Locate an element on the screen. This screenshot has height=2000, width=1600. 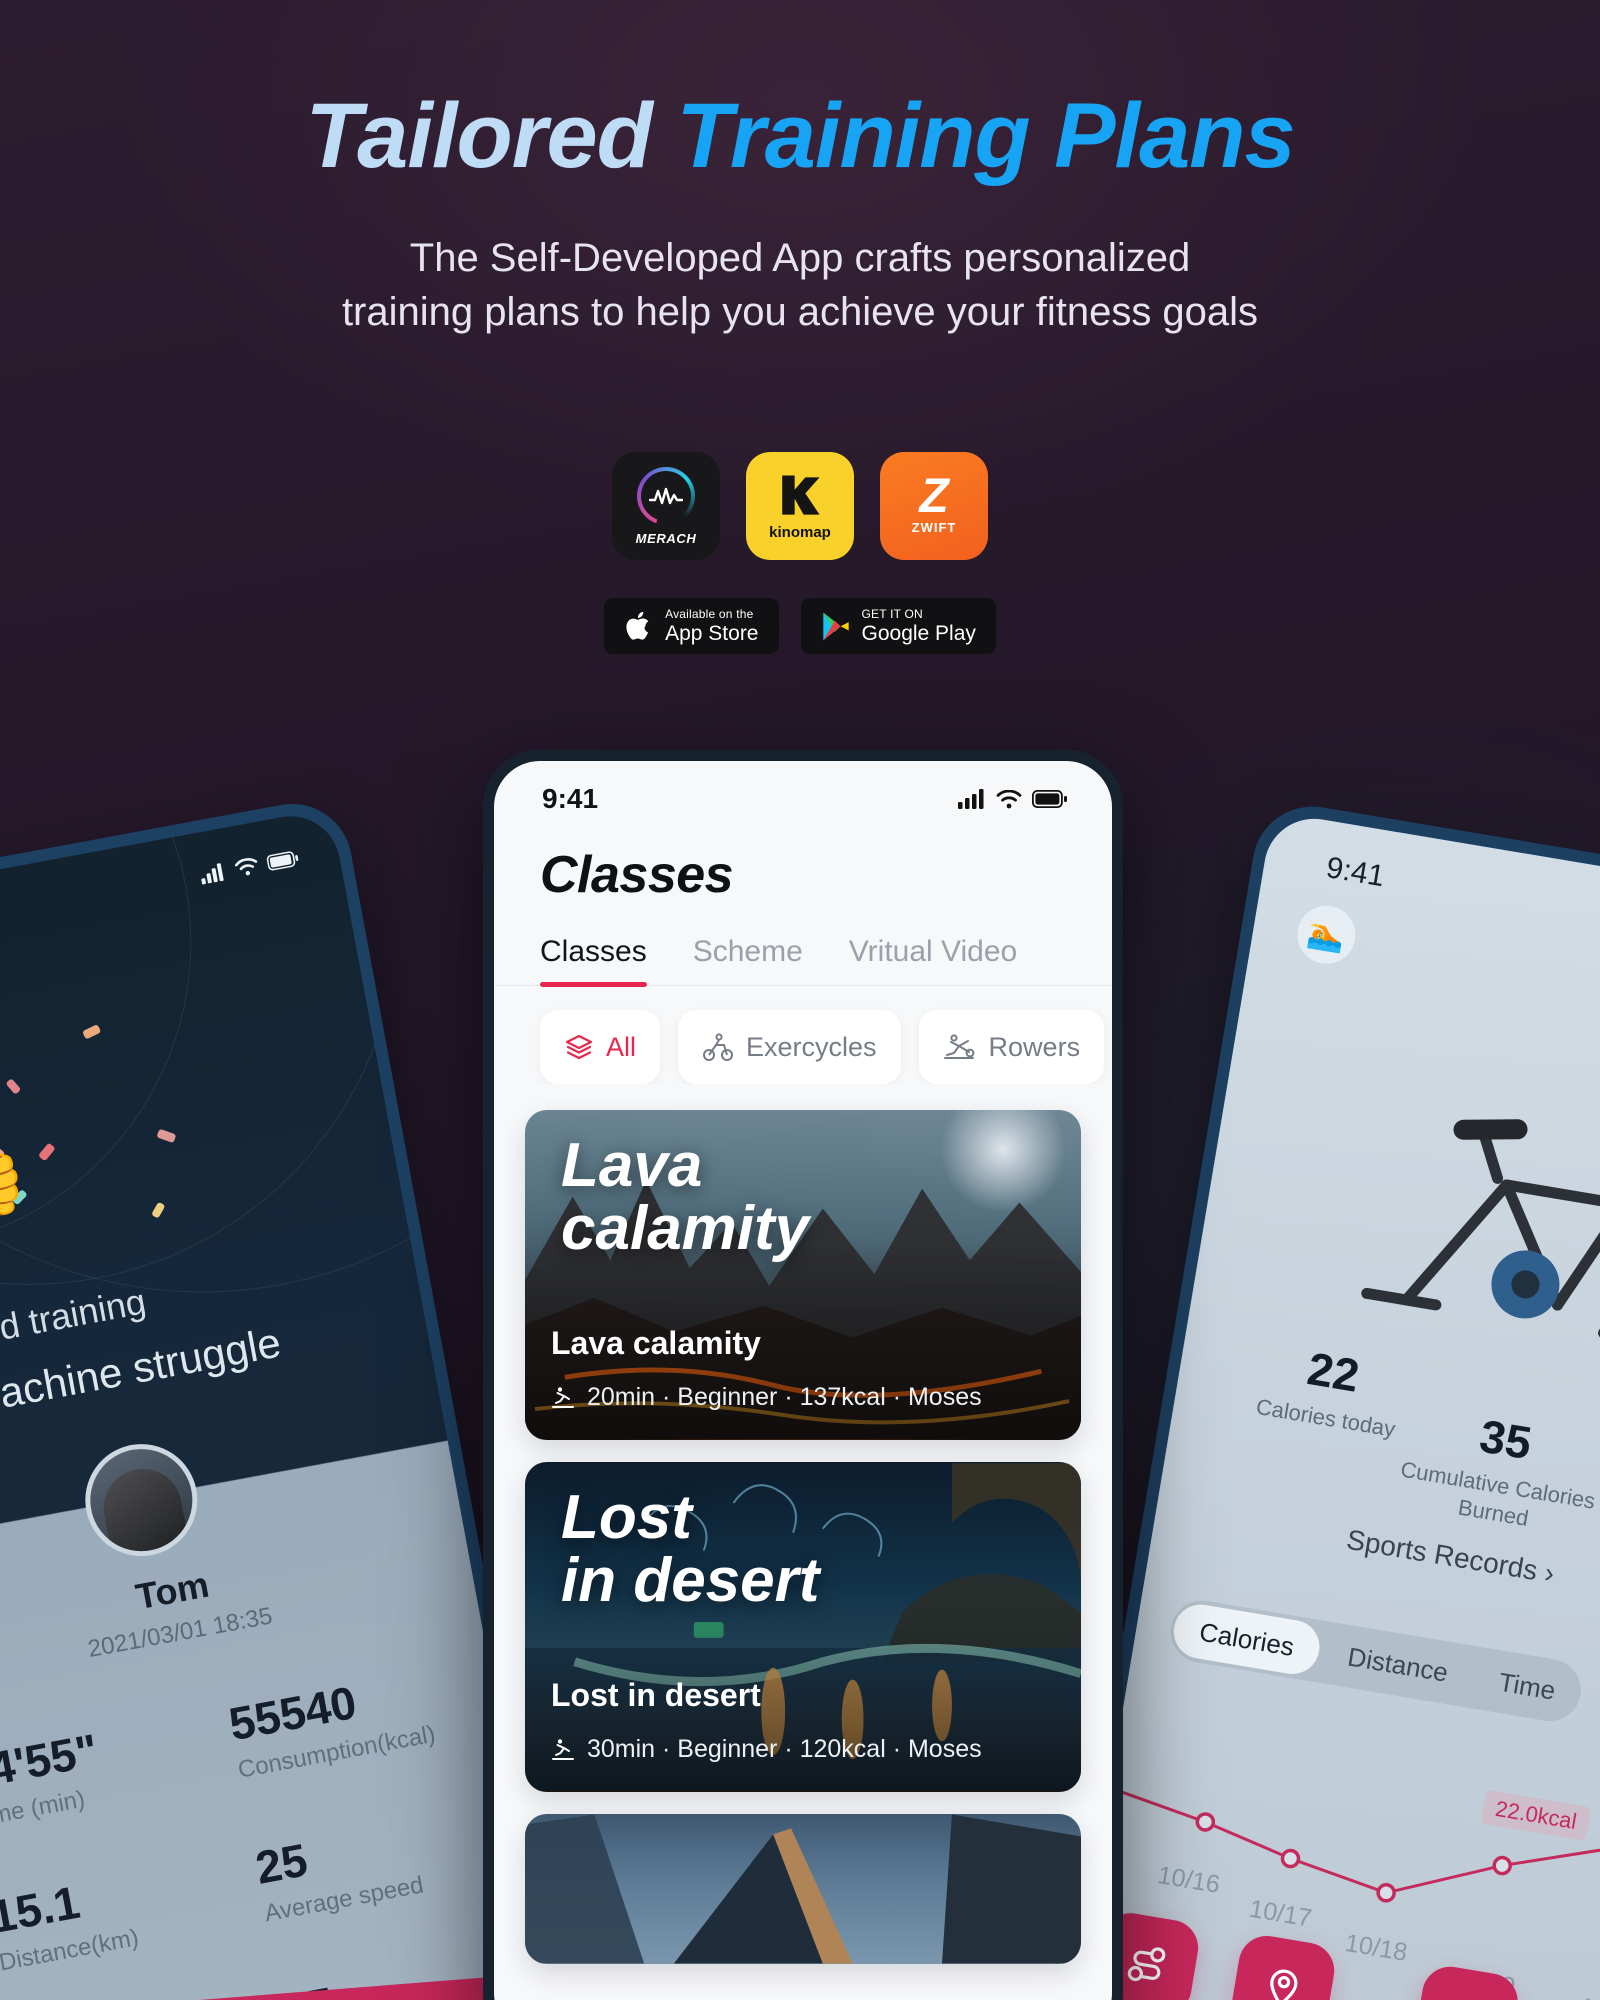
class-card-hero-line1: Lost is located at coordinates (626, 1517).